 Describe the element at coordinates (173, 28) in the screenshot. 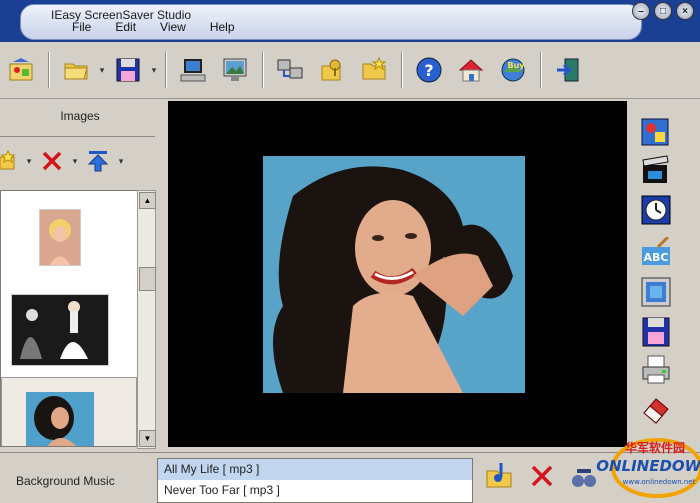

I see `menu-view: View` at that location.